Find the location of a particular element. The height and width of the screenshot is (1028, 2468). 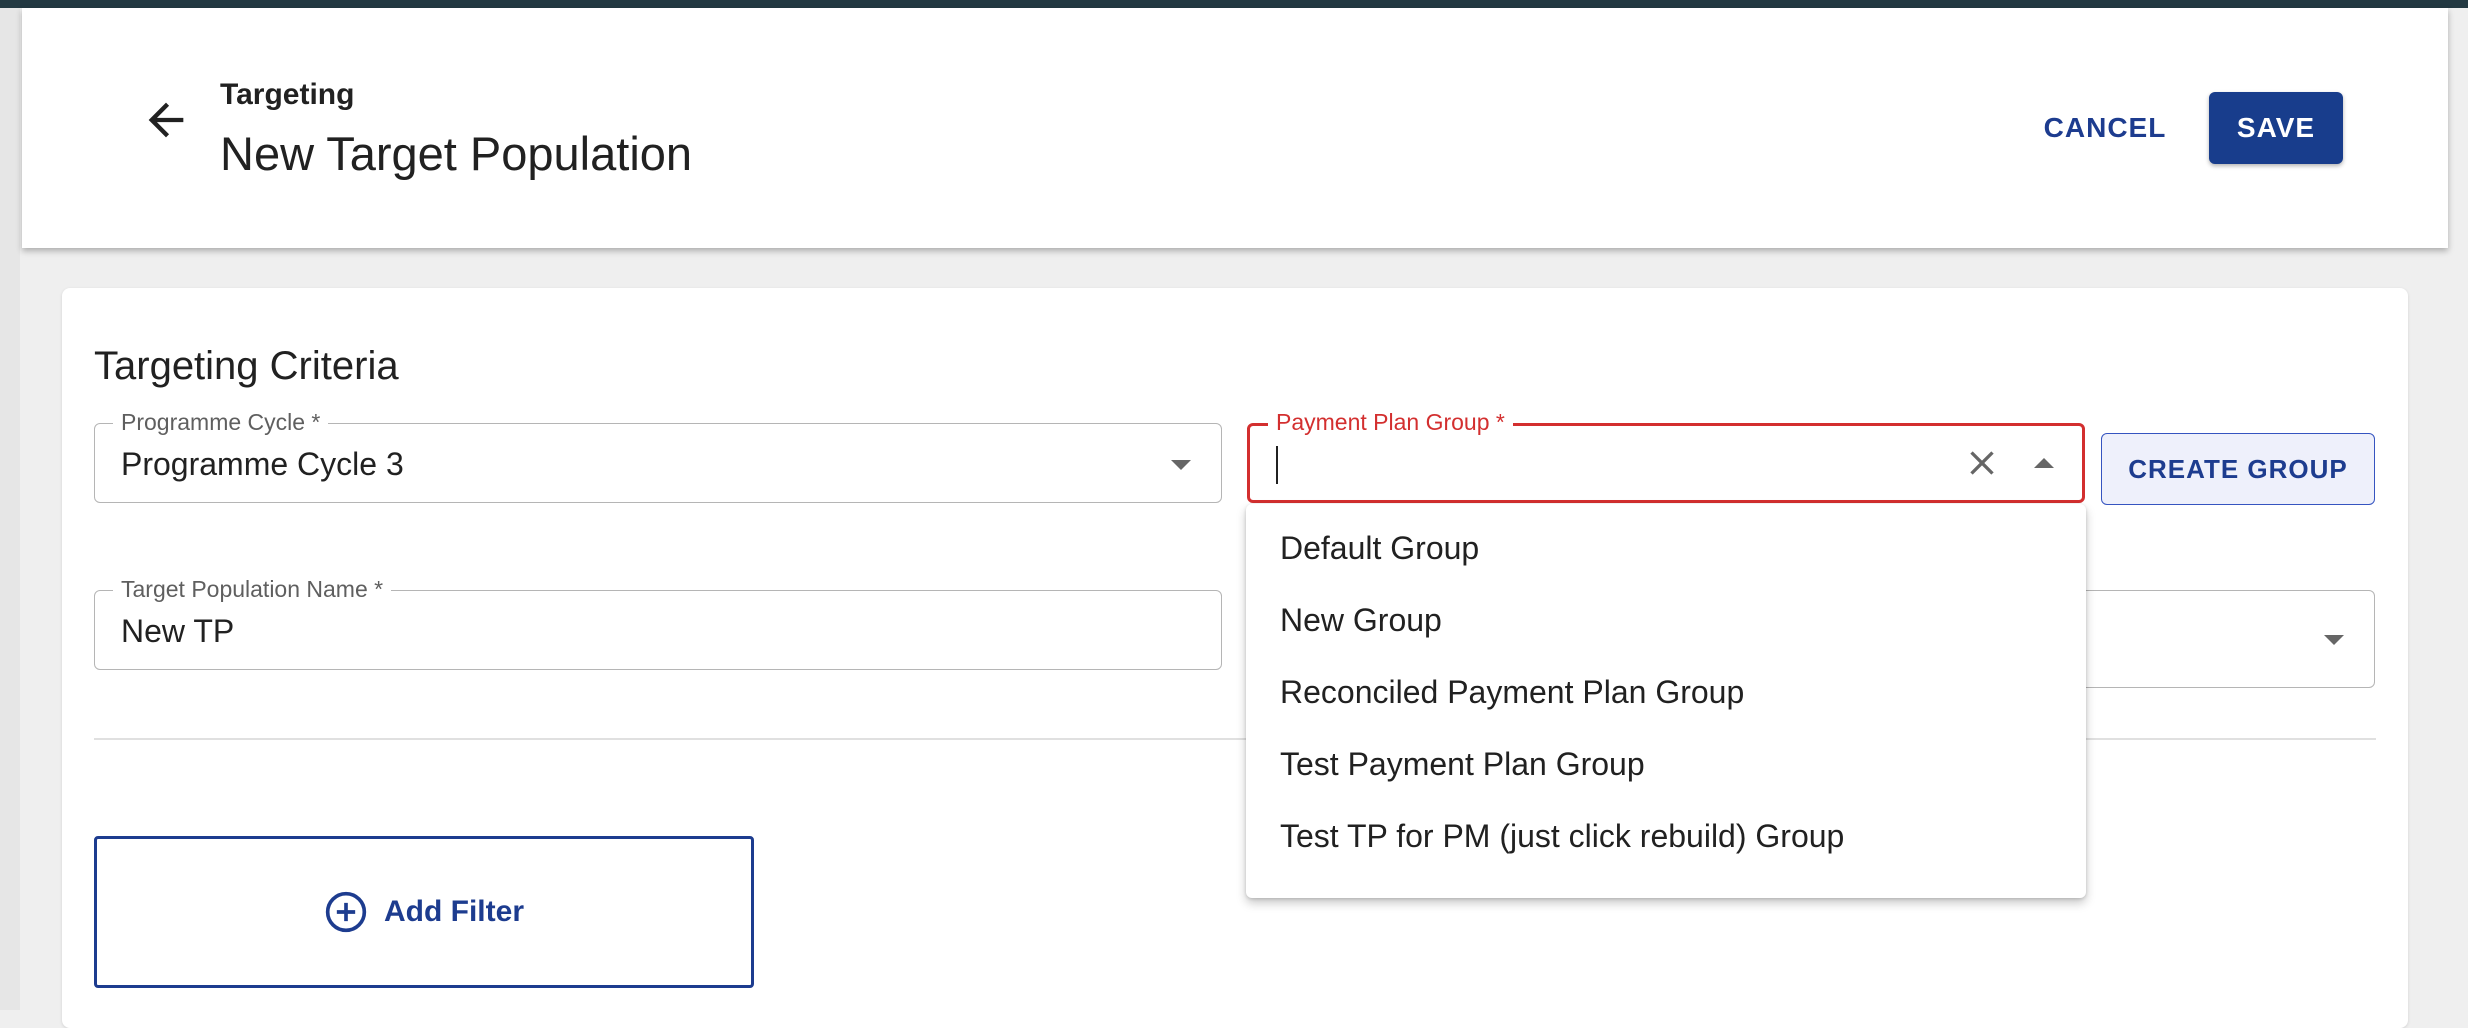

section-title: Targeting Criteria is located at coordinates (246, 366).